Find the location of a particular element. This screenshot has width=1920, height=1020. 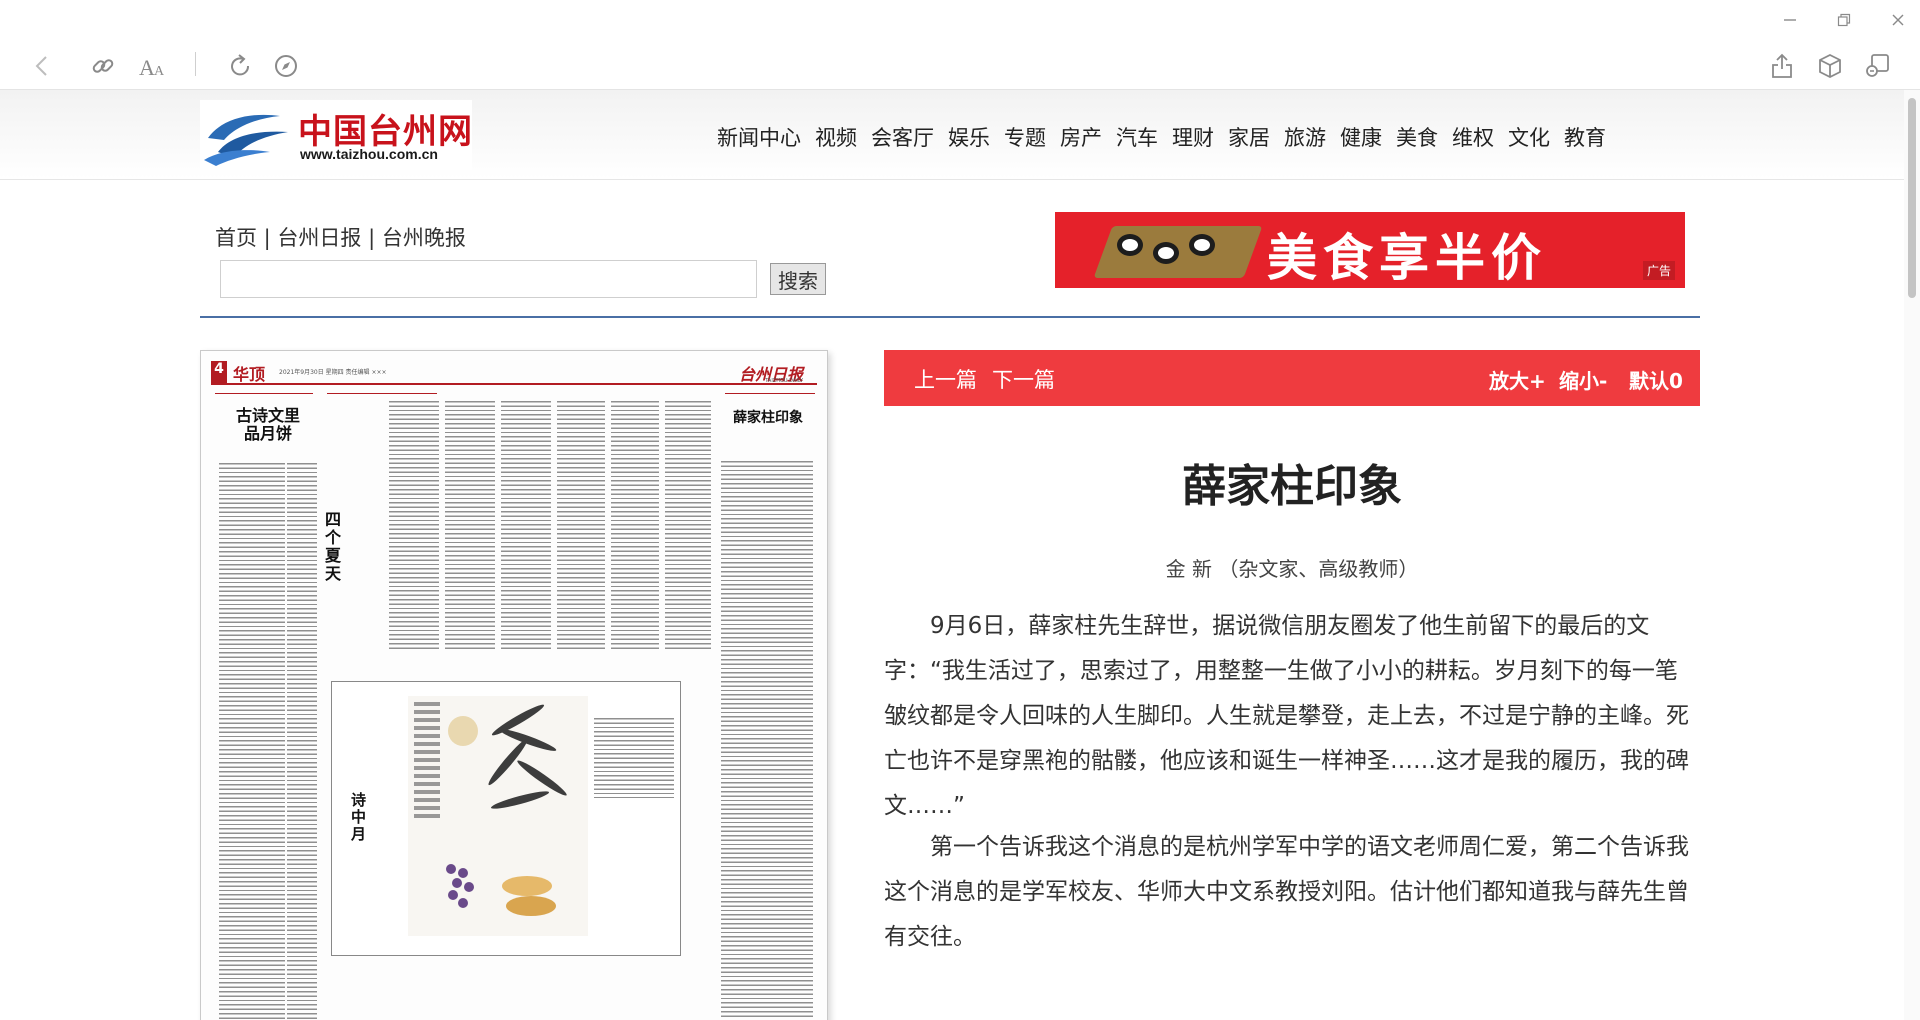

nav-item-travel: 旅游 is located at coordinates (1305, 137).